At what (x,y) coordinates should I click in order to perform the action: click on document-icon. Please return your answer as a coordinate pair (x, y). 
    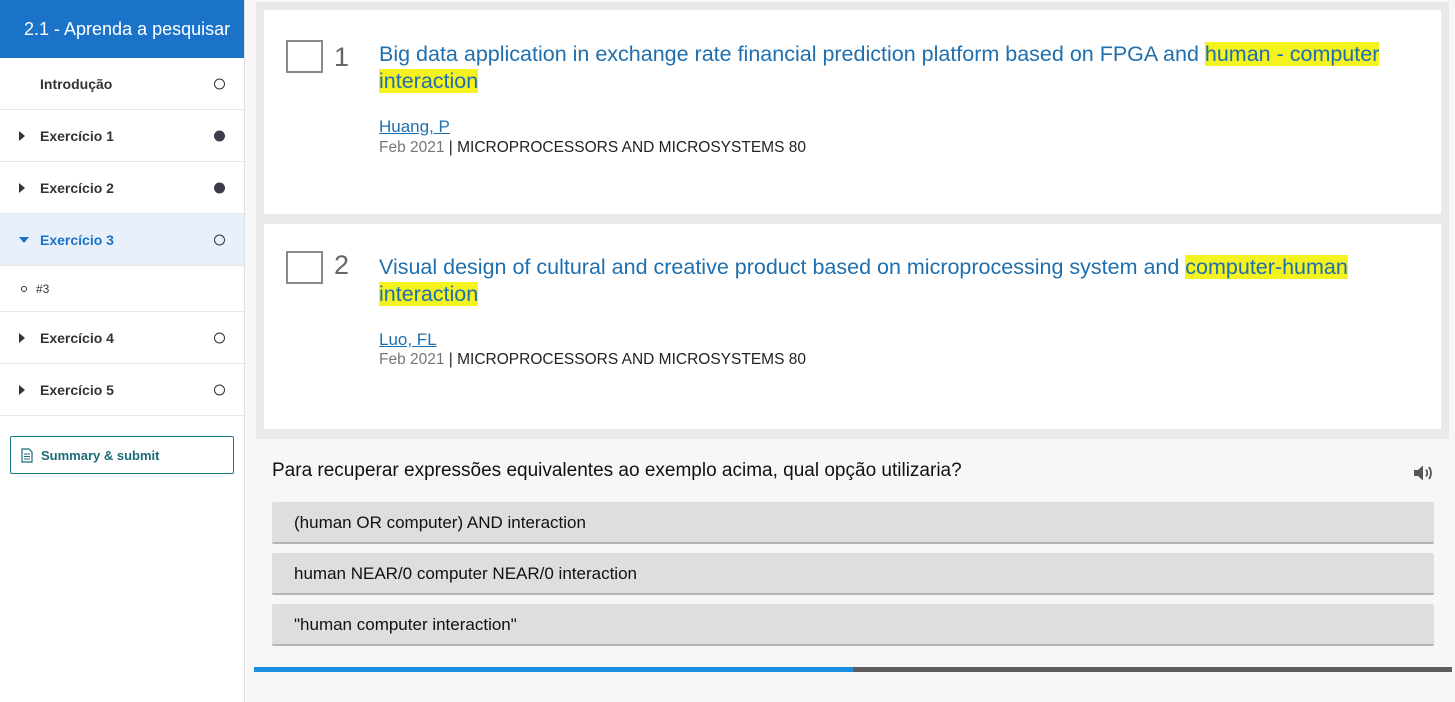
    Looking at the image, I should click on (27, 455).